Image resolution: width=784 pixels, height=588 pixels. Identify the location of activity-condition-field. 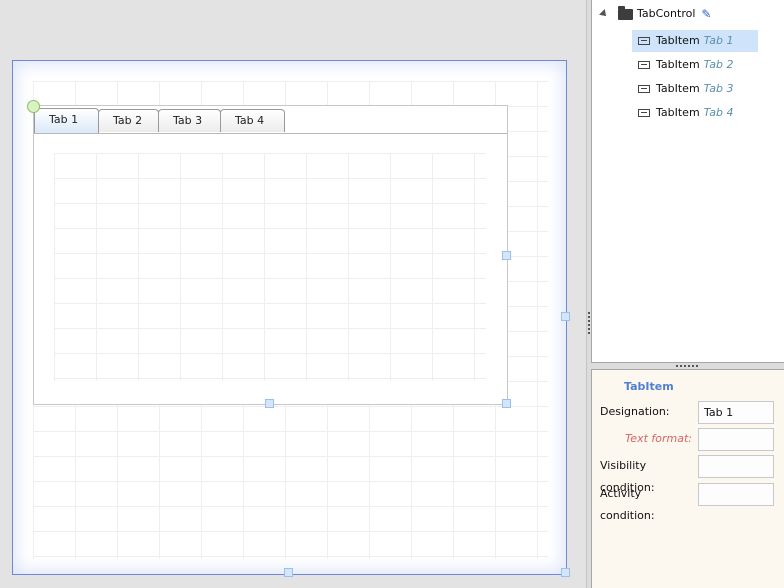
(736, 494).